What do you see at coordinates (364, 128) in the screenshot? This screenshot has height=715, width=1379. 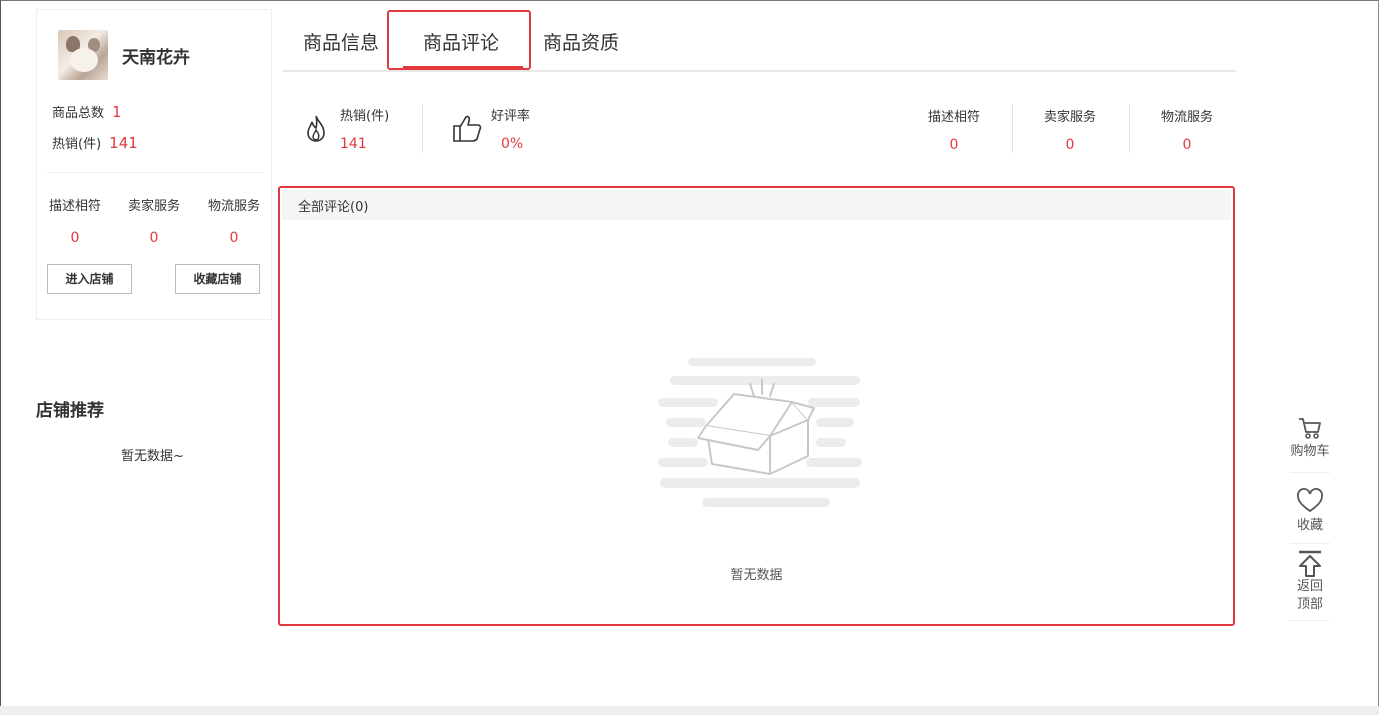 I see `hot-sales-block: 热销(件) 141` at bounding box center [364, 128].